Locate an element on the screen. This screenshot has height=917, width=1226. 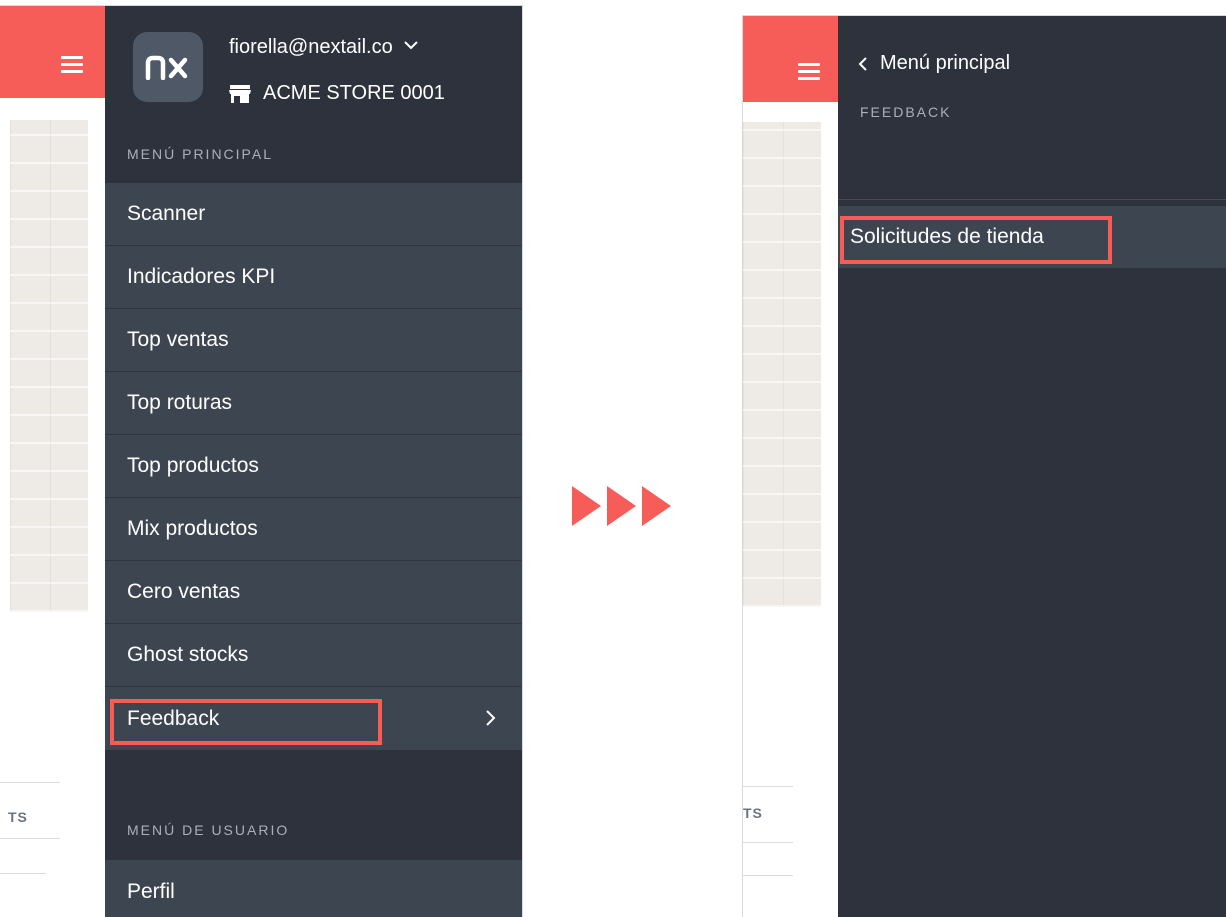
user-menu-section-label: MENÚ DE USUARIO is located at coordinates (208, 830).